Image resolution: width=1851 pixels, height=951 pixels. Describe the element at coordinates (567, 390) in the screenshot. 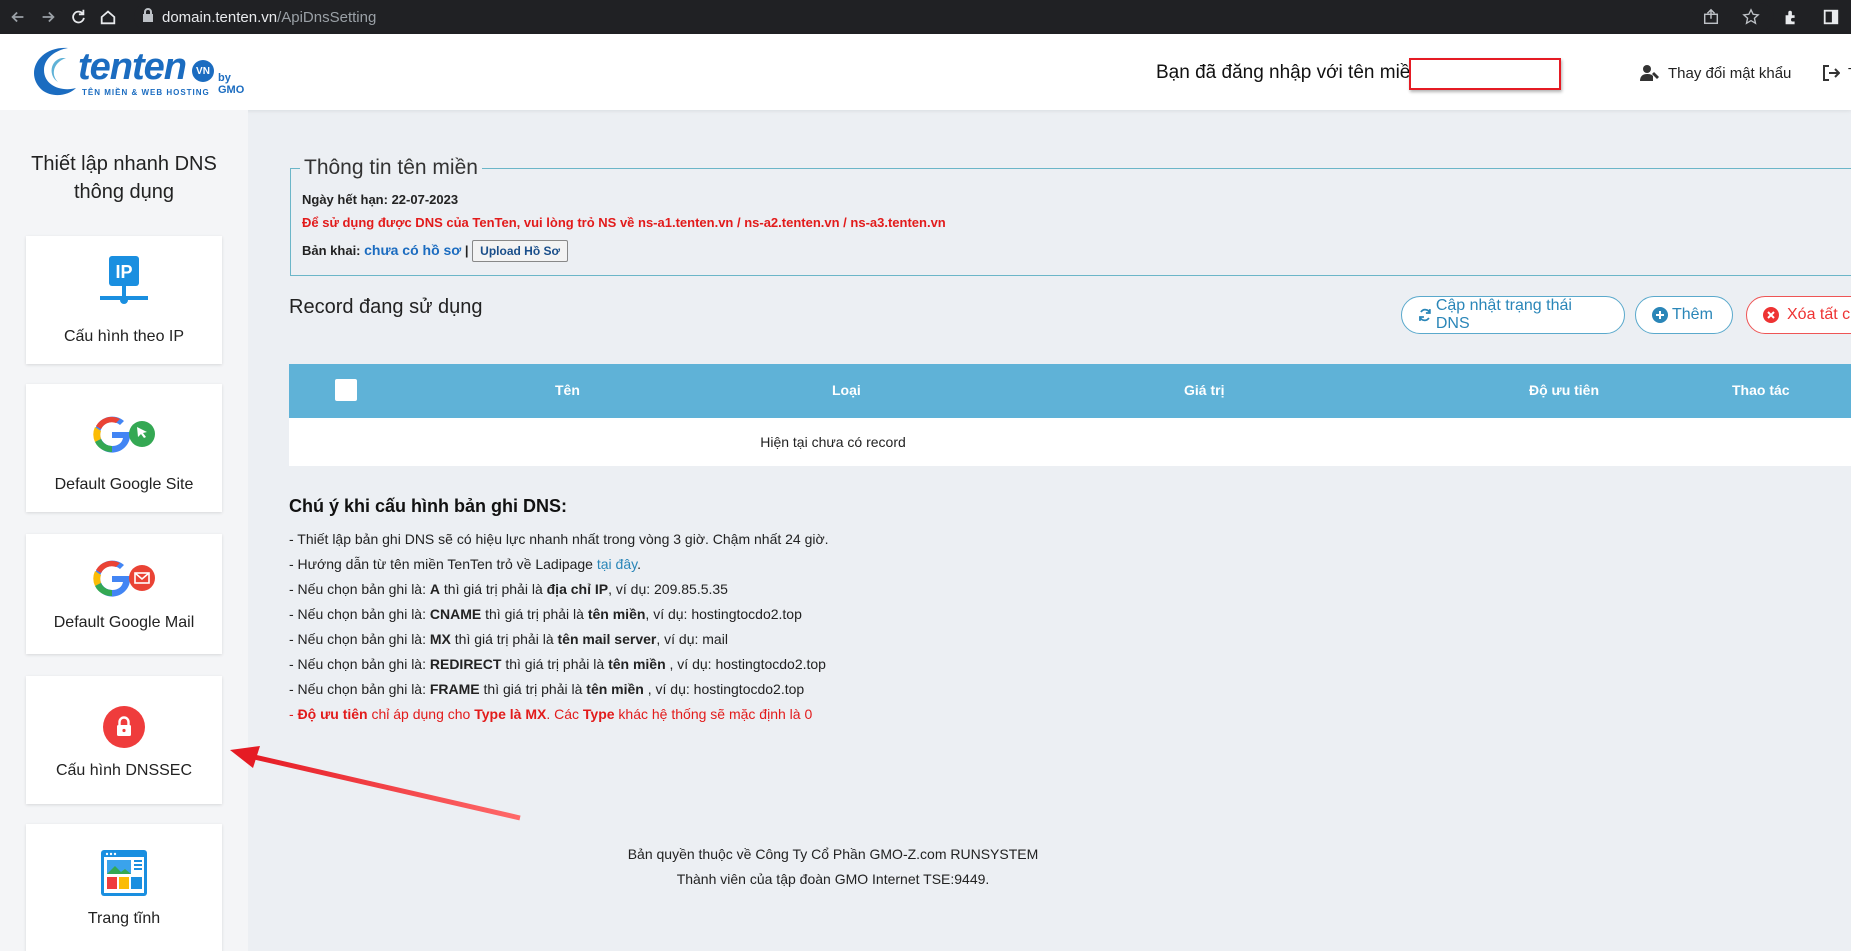

I see `column-name: Tên` at that location.